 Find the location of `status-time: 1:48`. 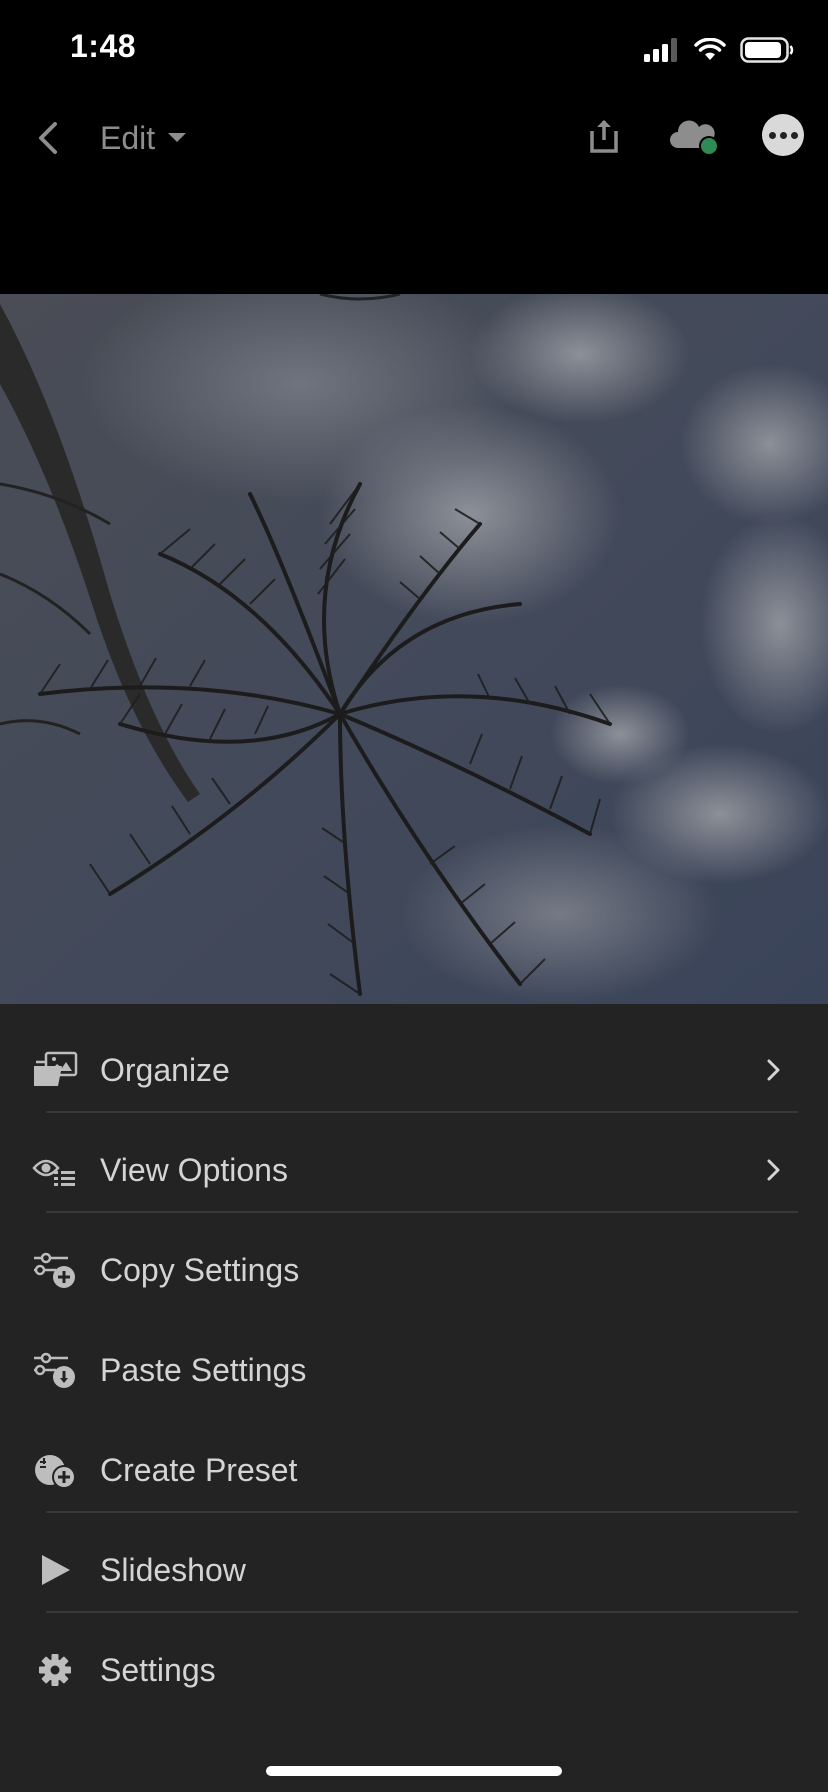

status-time: 1:48 is located at coordinates (103, 46).